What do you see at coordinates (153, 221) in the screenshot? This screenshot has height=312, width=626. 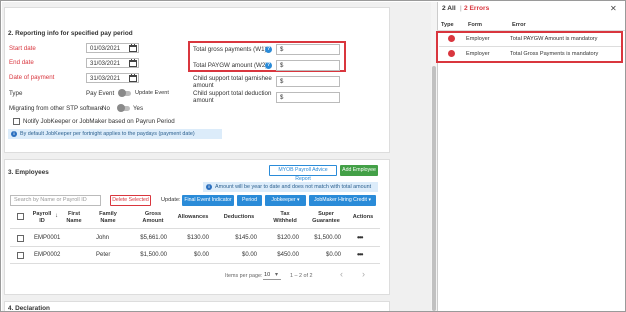 I see `column-header-line: Amount` at bounding box center [153, 221].